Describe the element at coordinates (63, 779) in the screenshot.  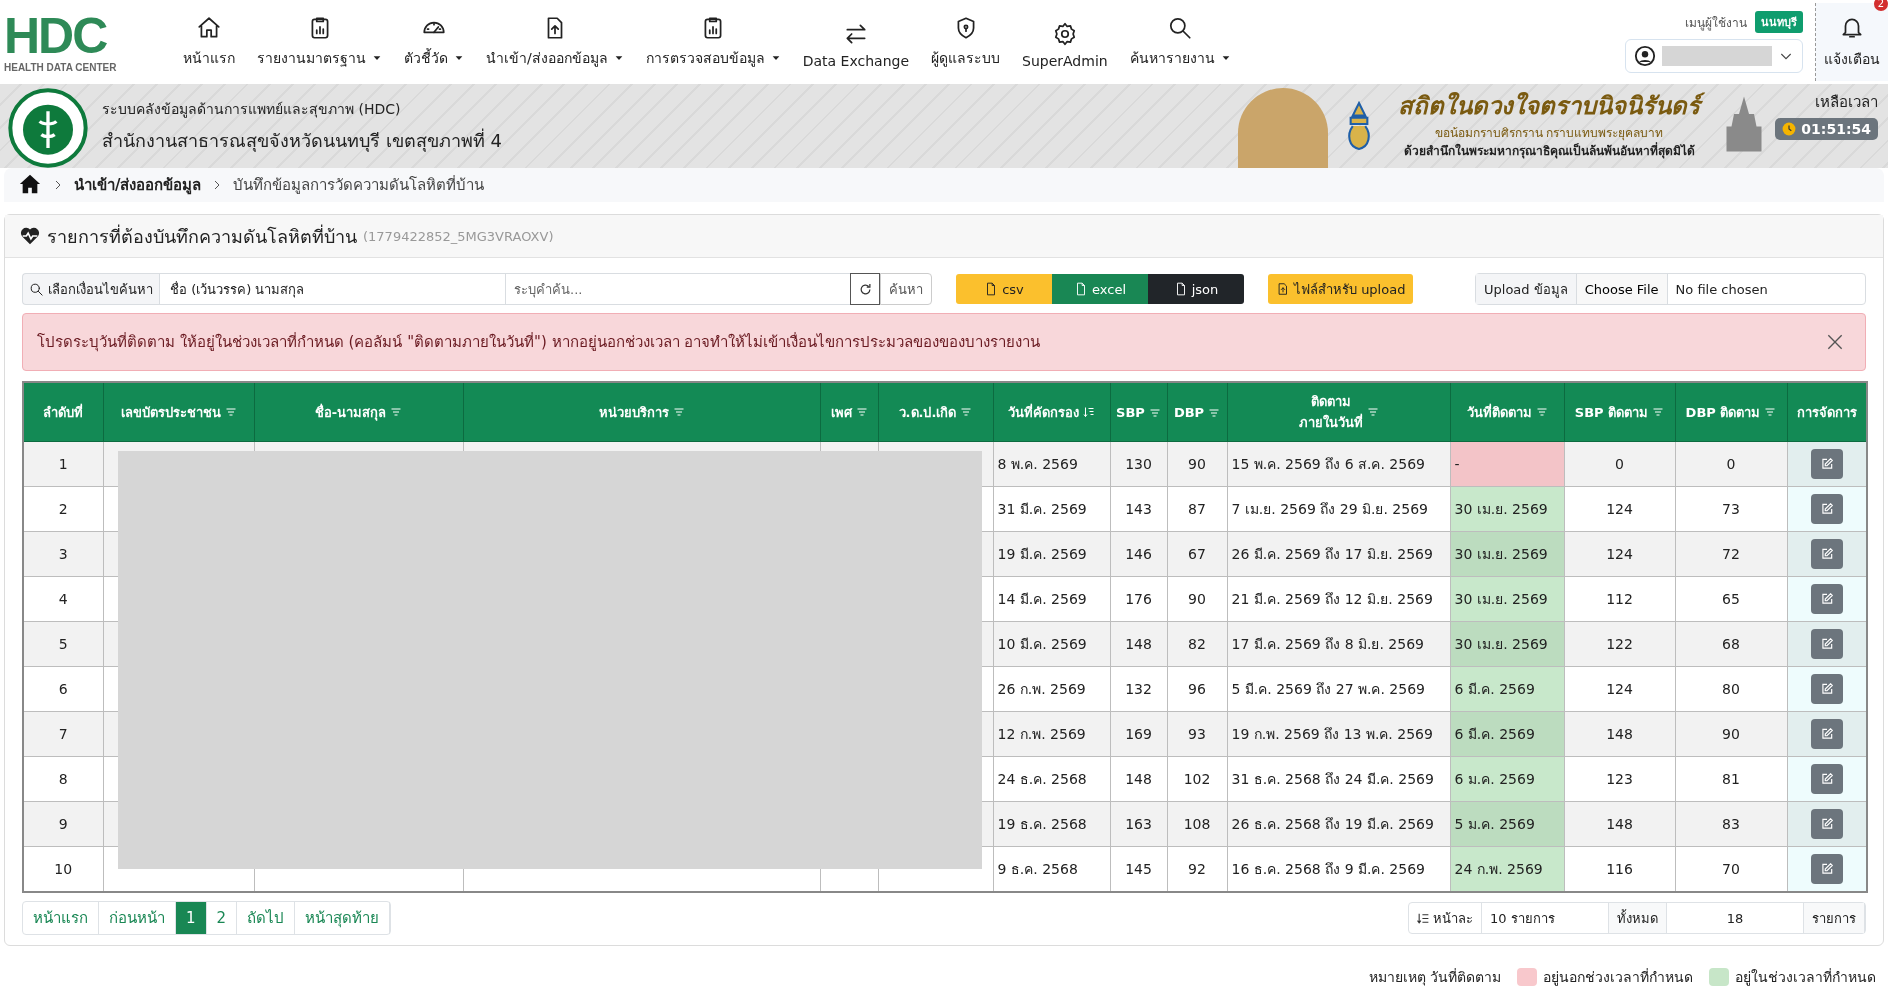
I see `table-cell: 8` at that location.